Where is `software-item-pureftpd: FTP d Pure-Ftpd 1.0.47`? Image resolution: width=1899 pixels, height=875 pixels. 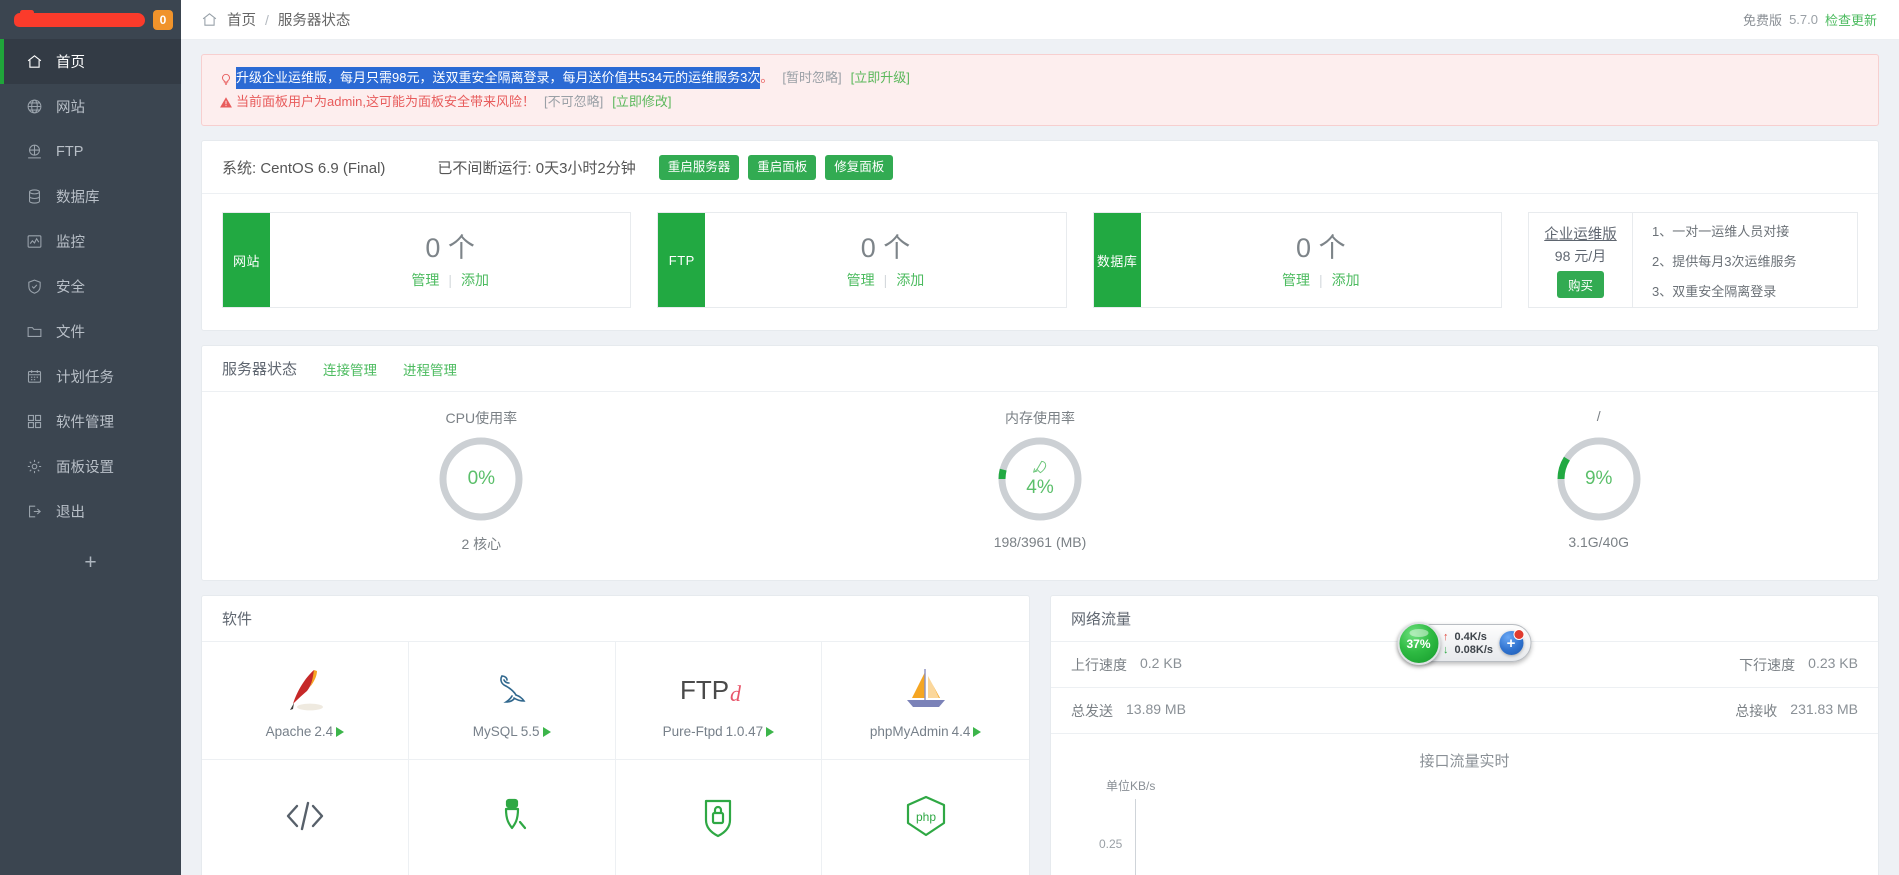
software-item-pureftpd: FTP d Pure-Ftpd 1.0.47 is located at coordinates (719, 701).